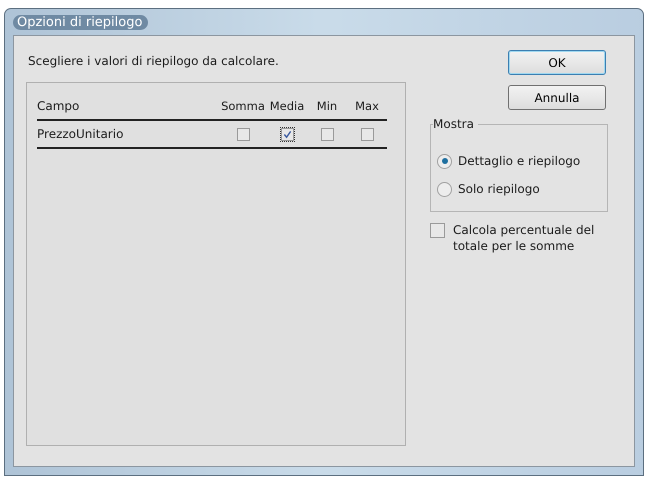  Describe the element at coordinates (327, 106) in the screenshot. I see `column-header: Min` at that location.